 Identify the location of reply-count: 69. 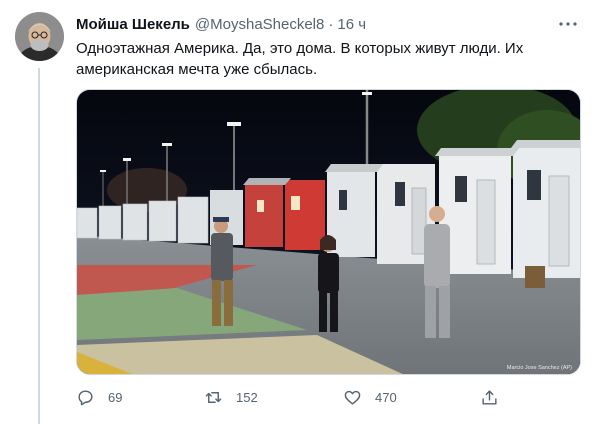
(115, 397).